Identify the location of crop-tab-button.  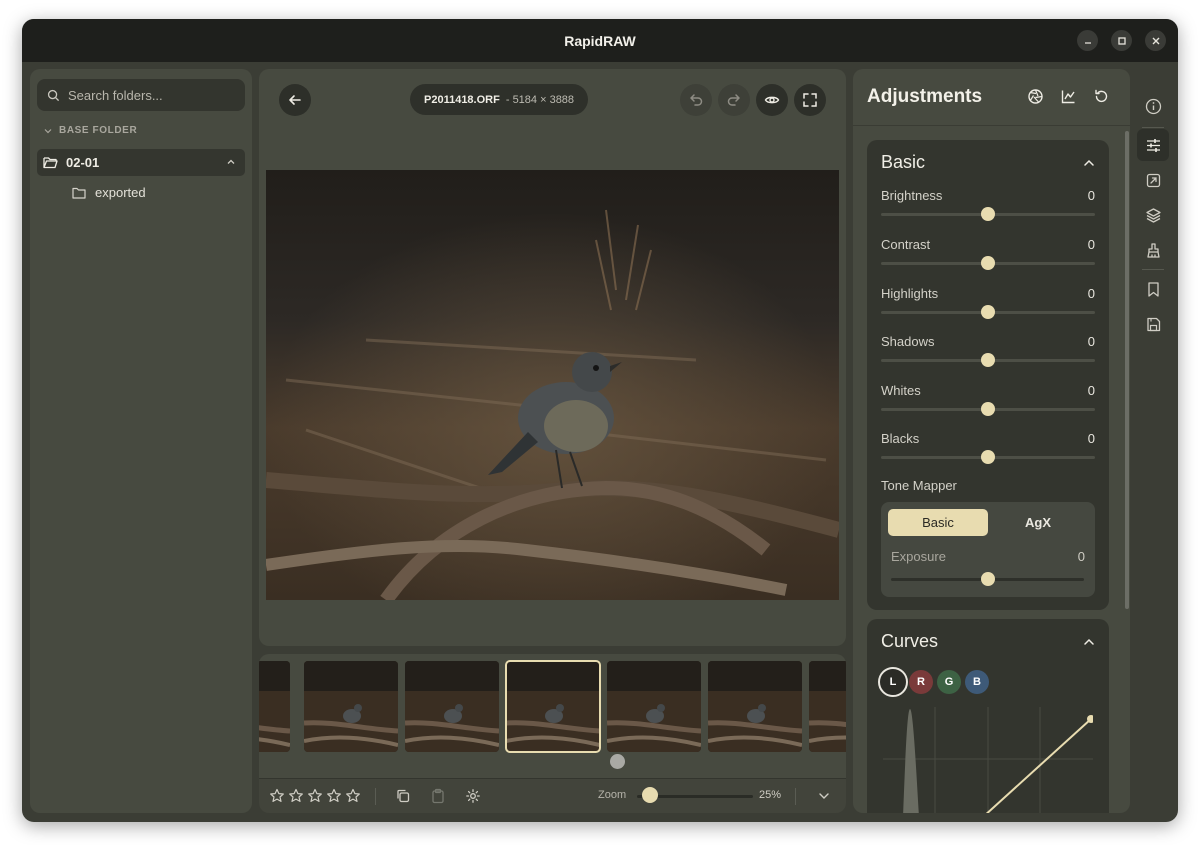
(1153, 180).